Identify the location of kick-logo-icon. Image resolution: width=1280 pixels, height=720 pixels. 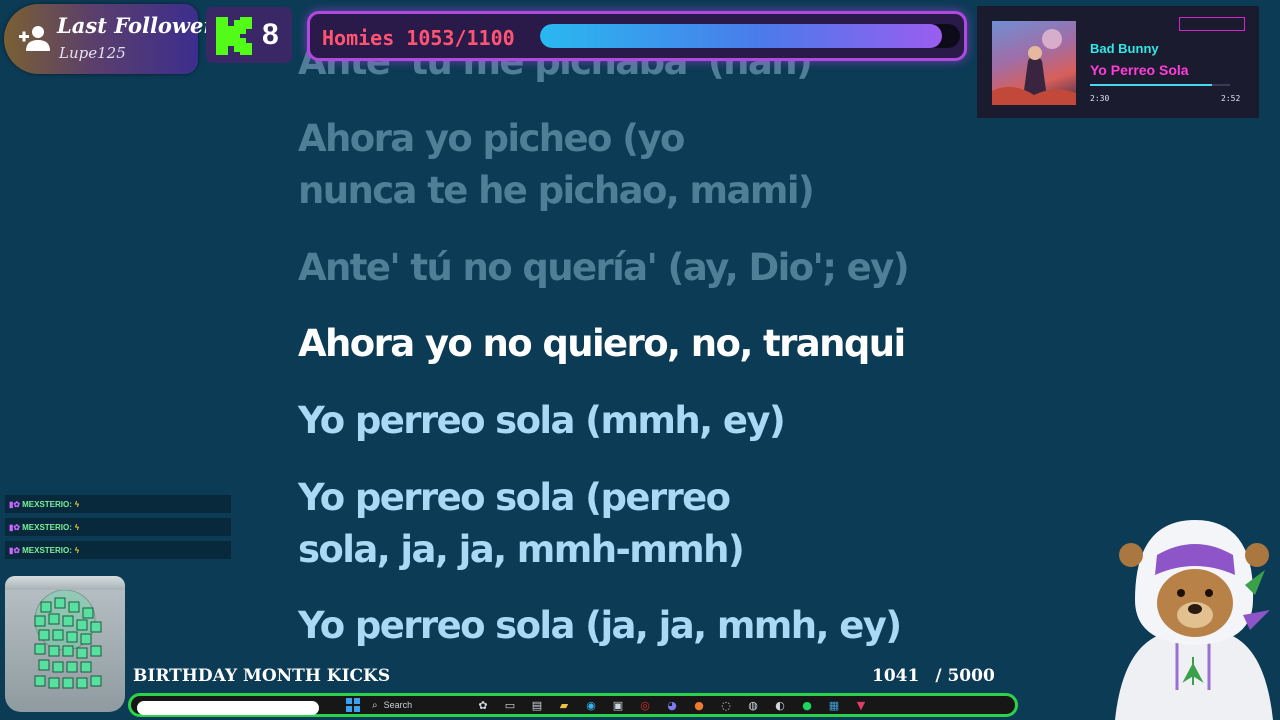
(234, 36).